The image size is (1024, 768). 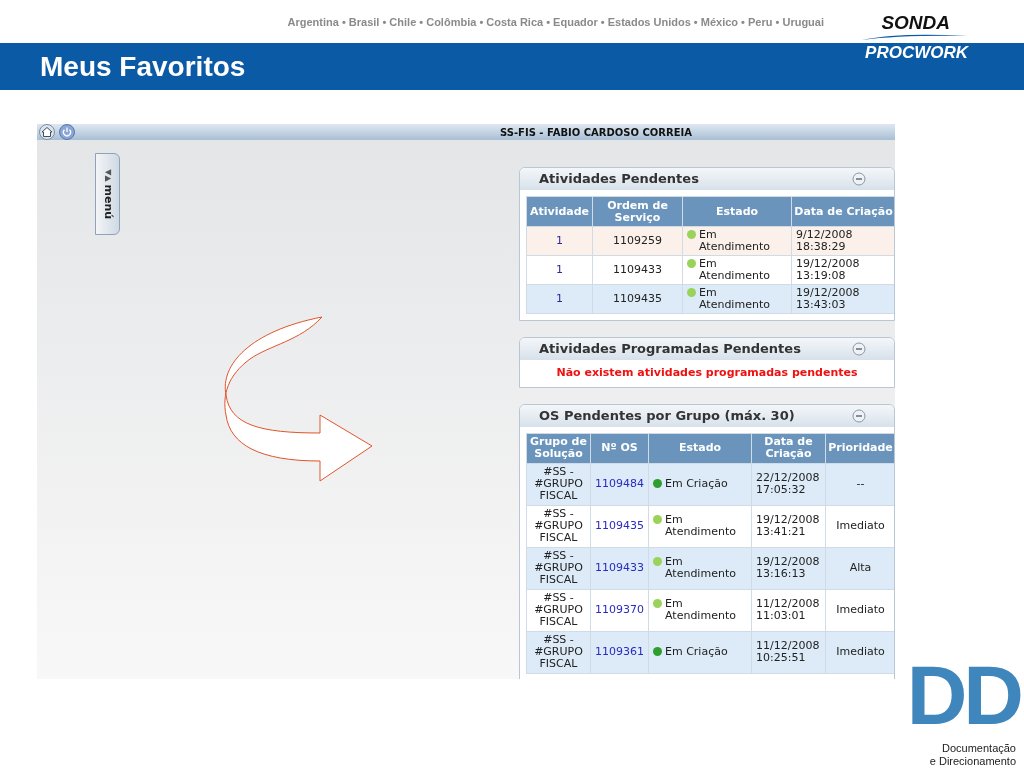 I want to click on menu-tab: ▼▲ menú, so click(x=107, y=194).